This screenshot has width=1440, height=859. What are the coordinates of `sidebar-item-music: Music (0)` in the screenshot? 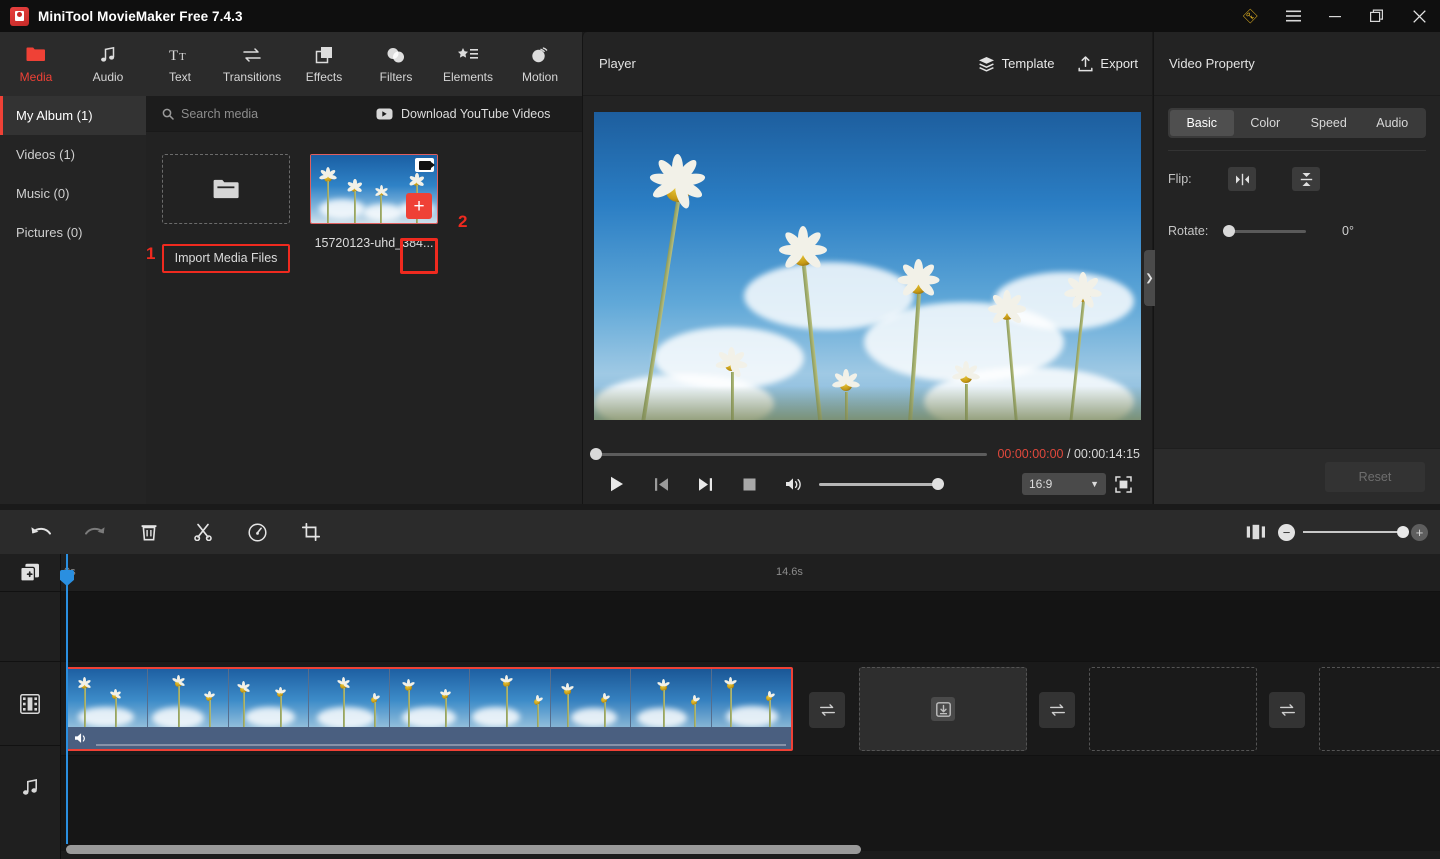 It's located at (73, 193).